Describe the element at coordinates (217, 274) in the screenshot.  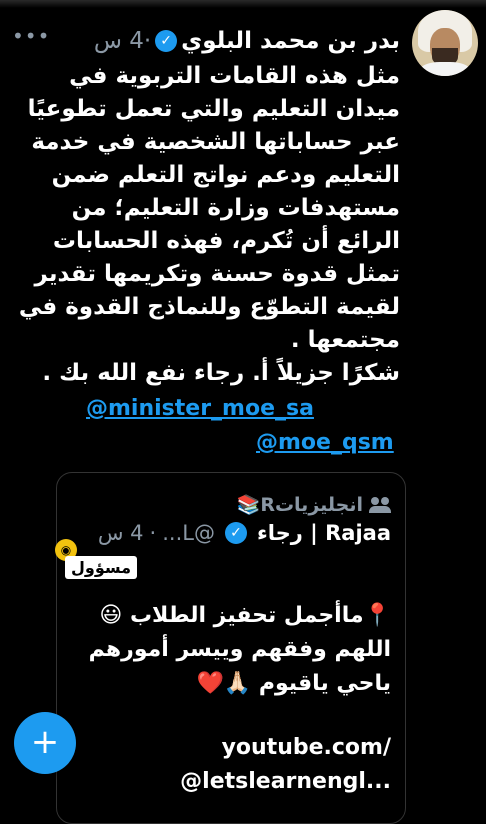
I see `tweet-line: تمثل قدوة حسنة وتكريمها تقدير` at that location.